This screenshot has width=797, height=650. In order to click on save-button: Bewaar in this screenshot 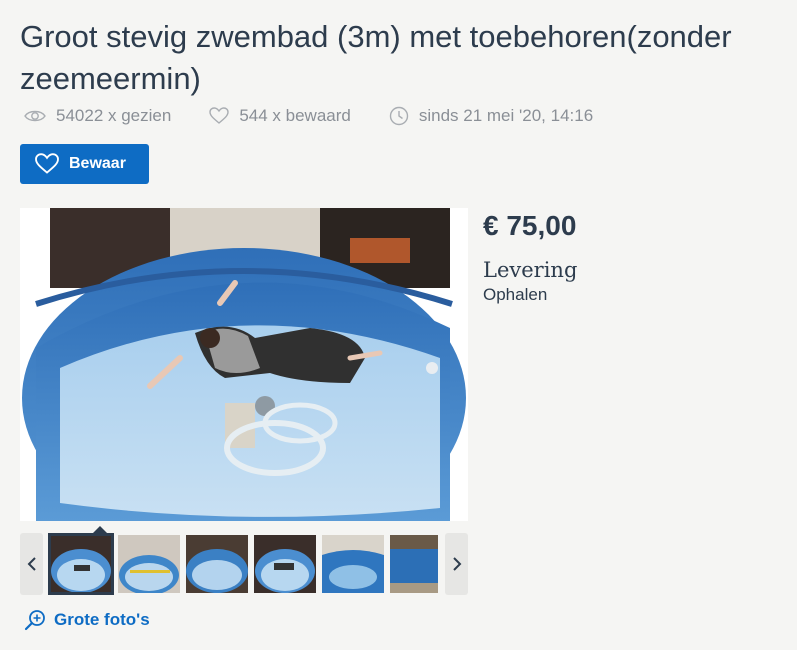, I will do `click(84, 164)`.